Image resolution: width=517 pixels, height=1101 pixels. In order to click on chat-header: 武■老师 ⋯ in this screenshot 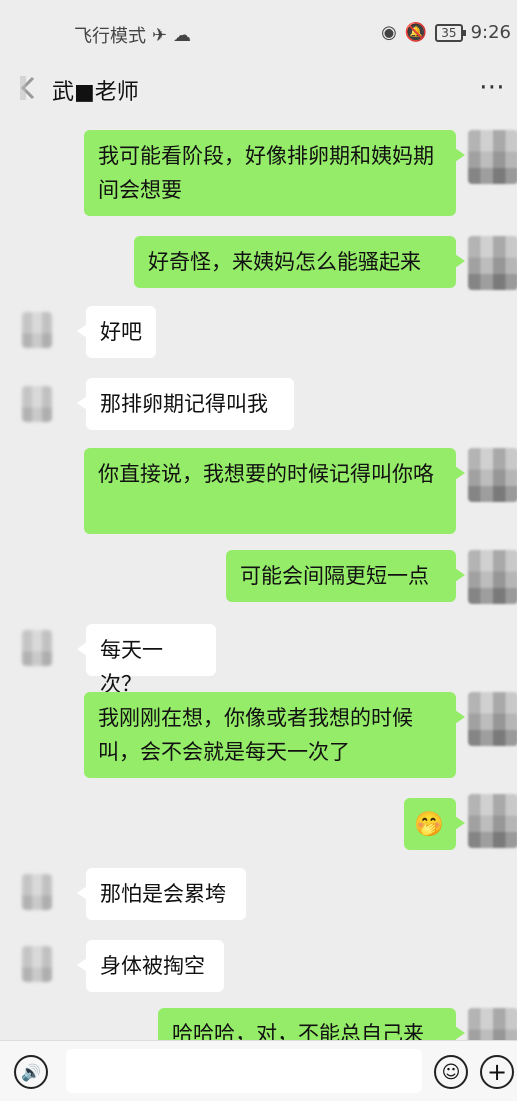, I will do `click(258, 89)`.